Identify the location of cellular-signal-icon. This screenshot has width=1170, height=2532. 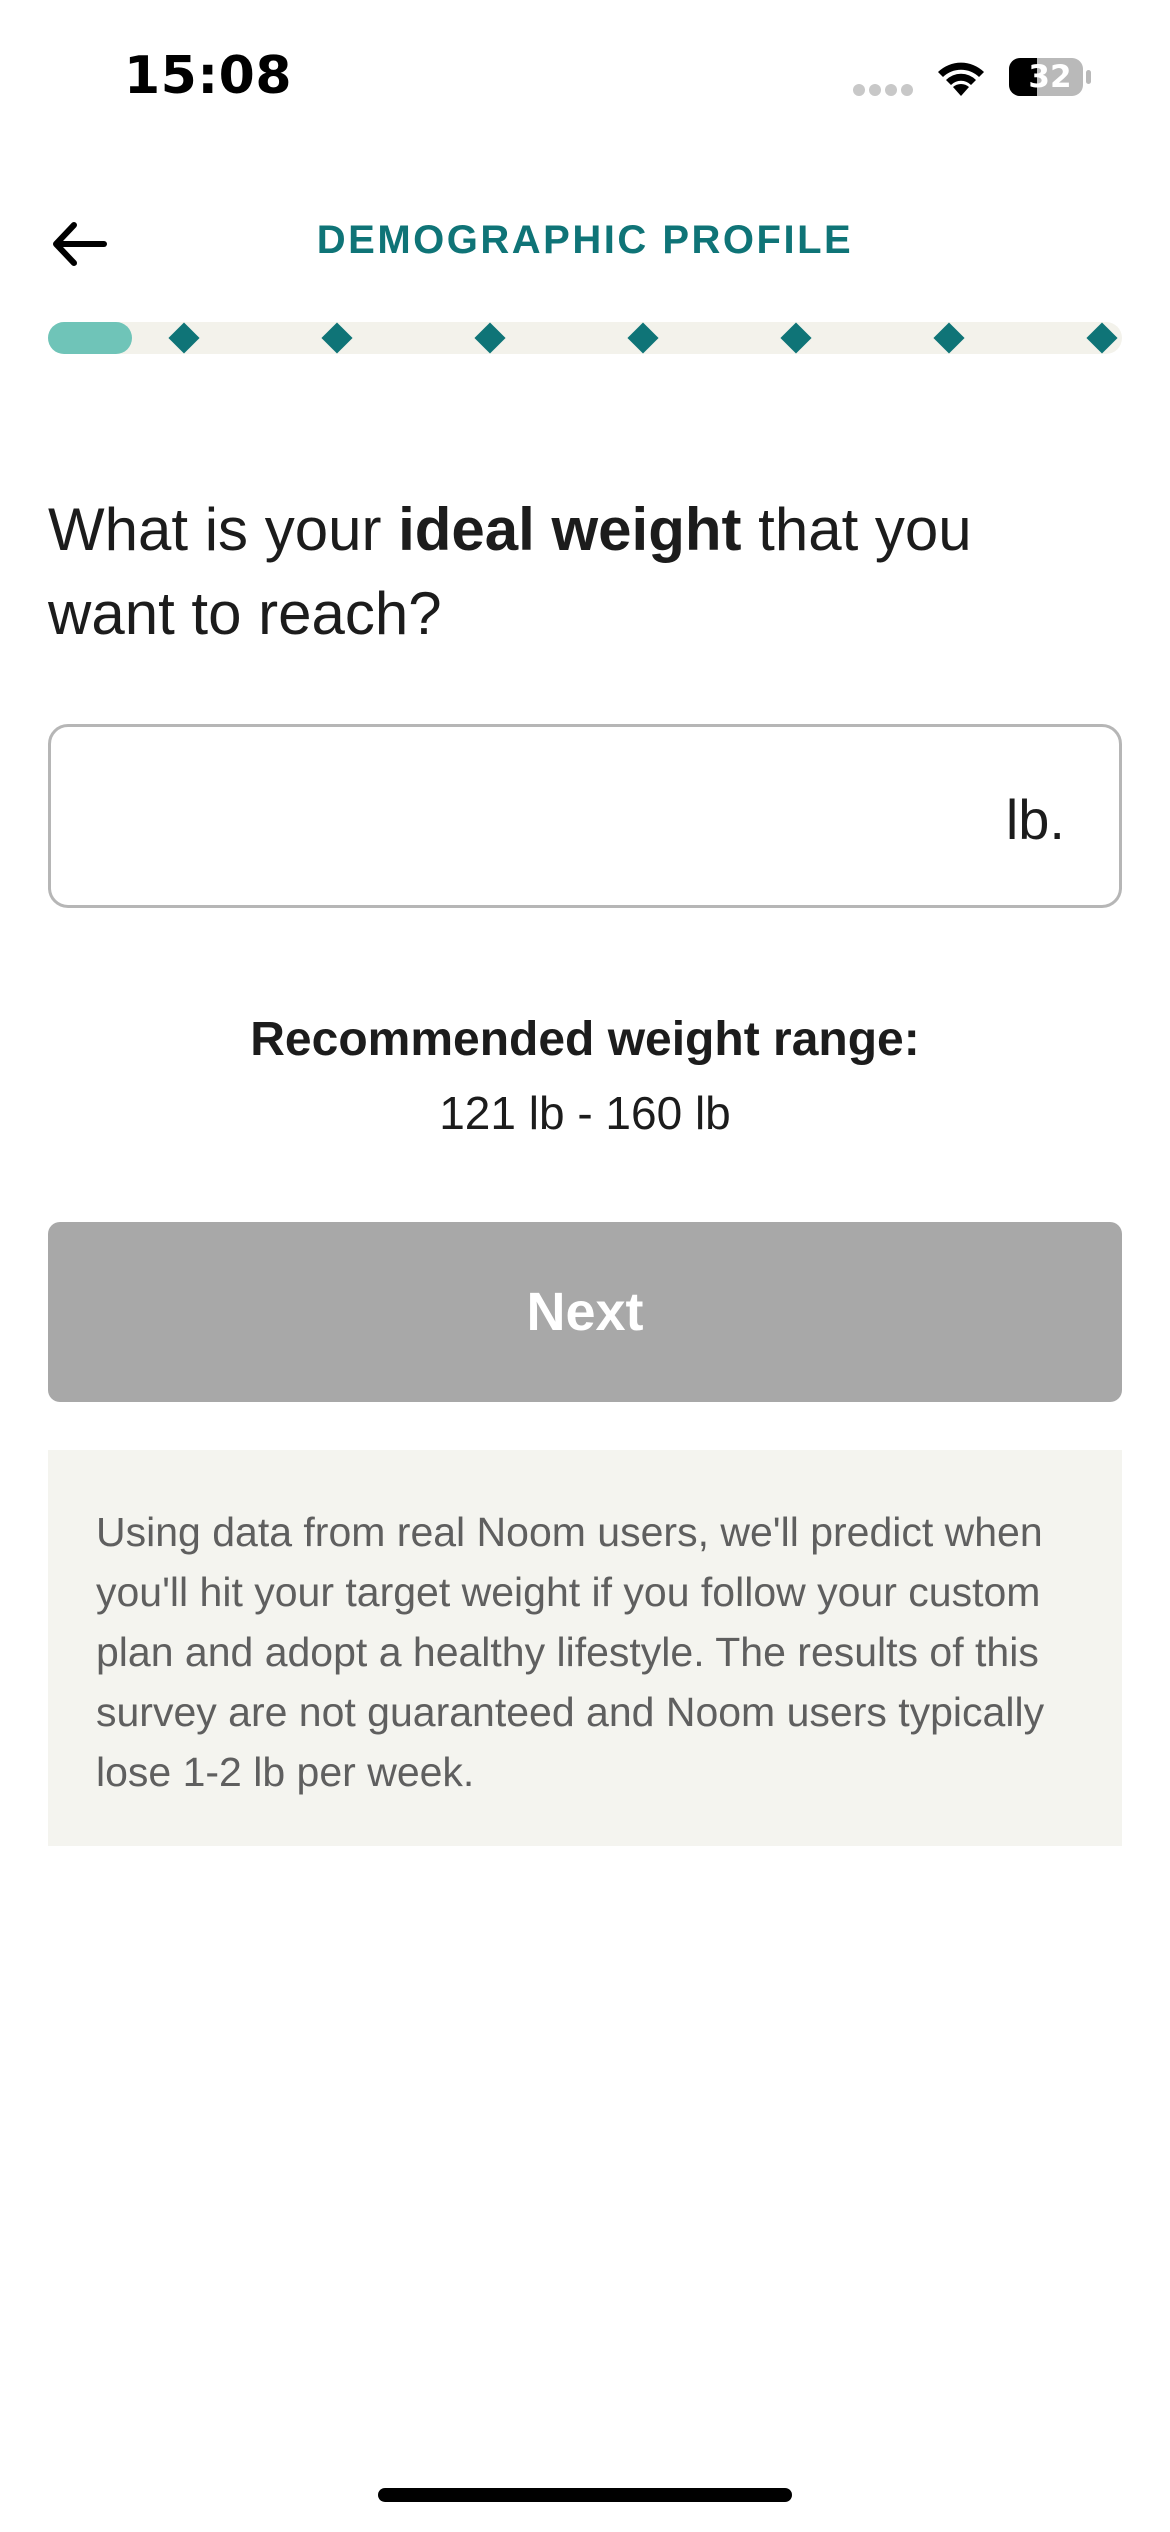
(883, 90).